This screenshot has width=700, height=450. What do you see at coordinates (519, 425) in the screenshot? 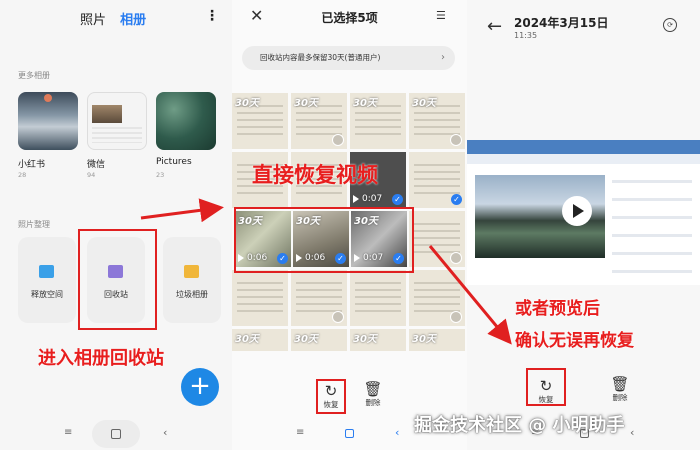
I see `watermark: 掘金技术社区 @ 小明助手` at bounding box center [519, 425].